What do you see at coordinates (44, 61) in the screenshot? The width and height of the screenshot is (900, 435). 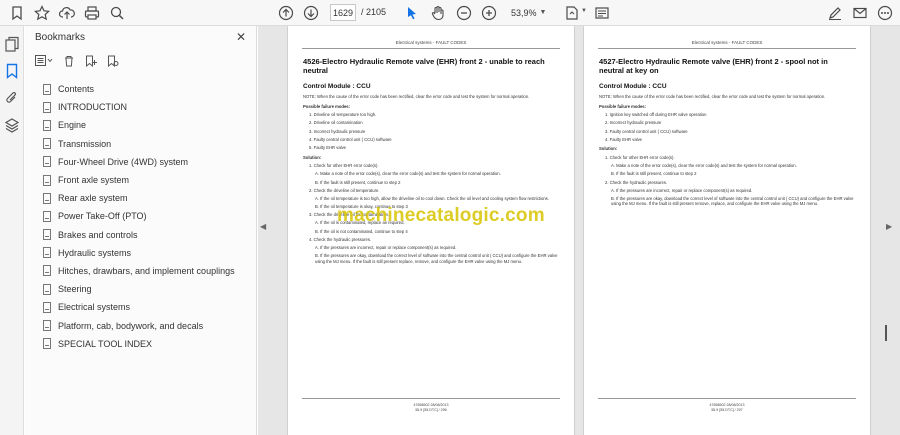 I see `bookmark-options-icon` at bounding box center [44, 61].